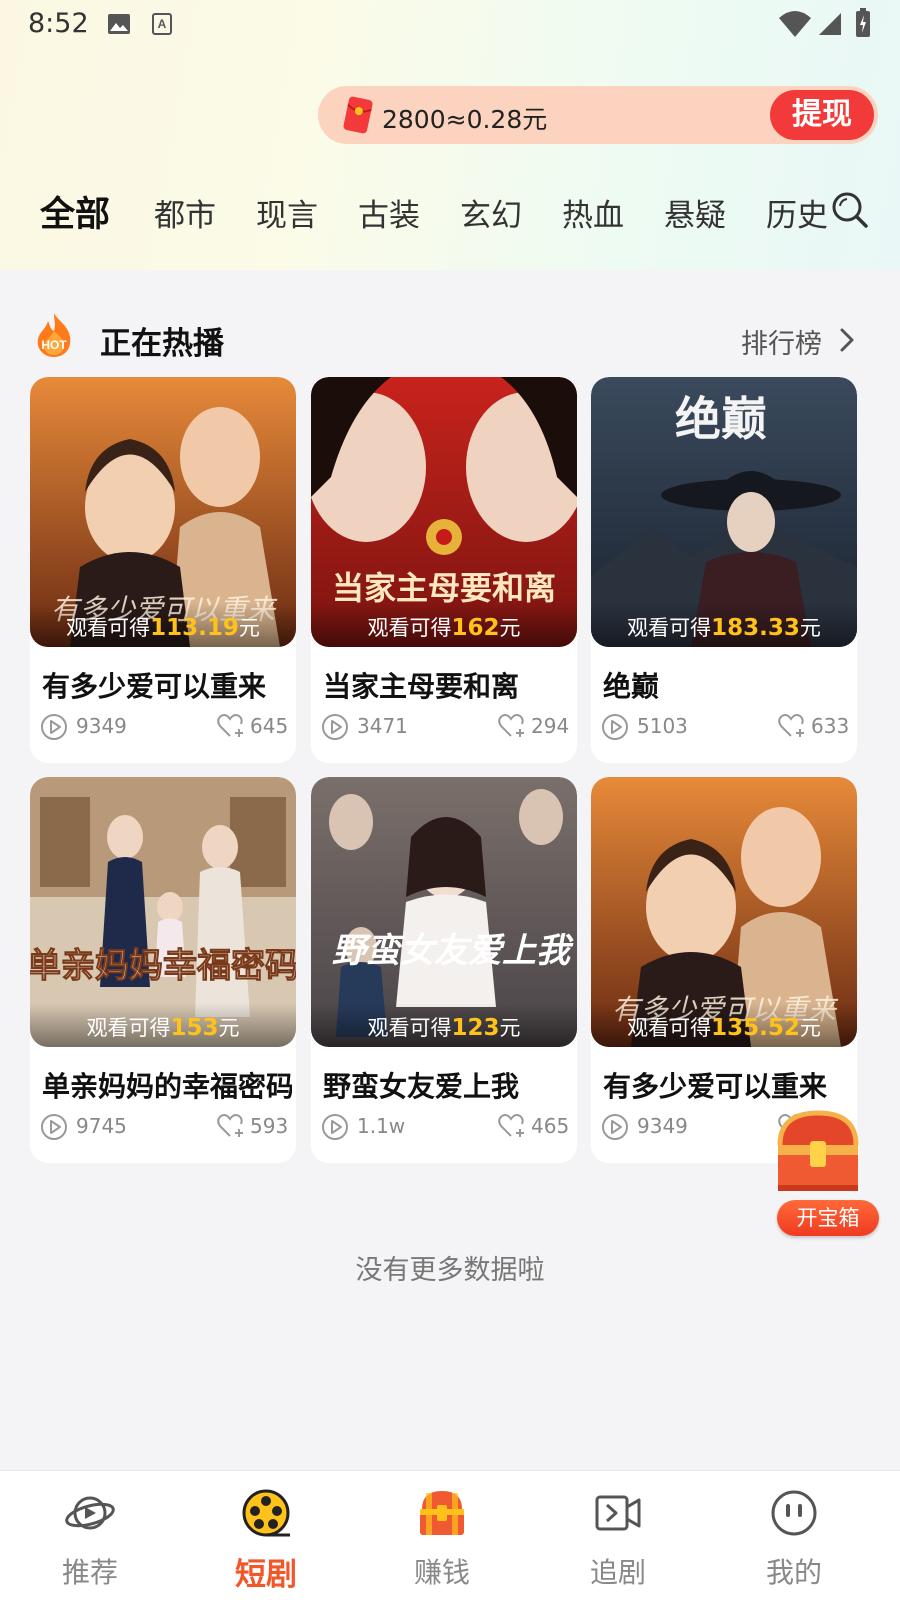  What do you see at coordinates (90, 1535) in the screenshot?
I see `nav-recommend: 推荐` at bounding box center [90, 1535].